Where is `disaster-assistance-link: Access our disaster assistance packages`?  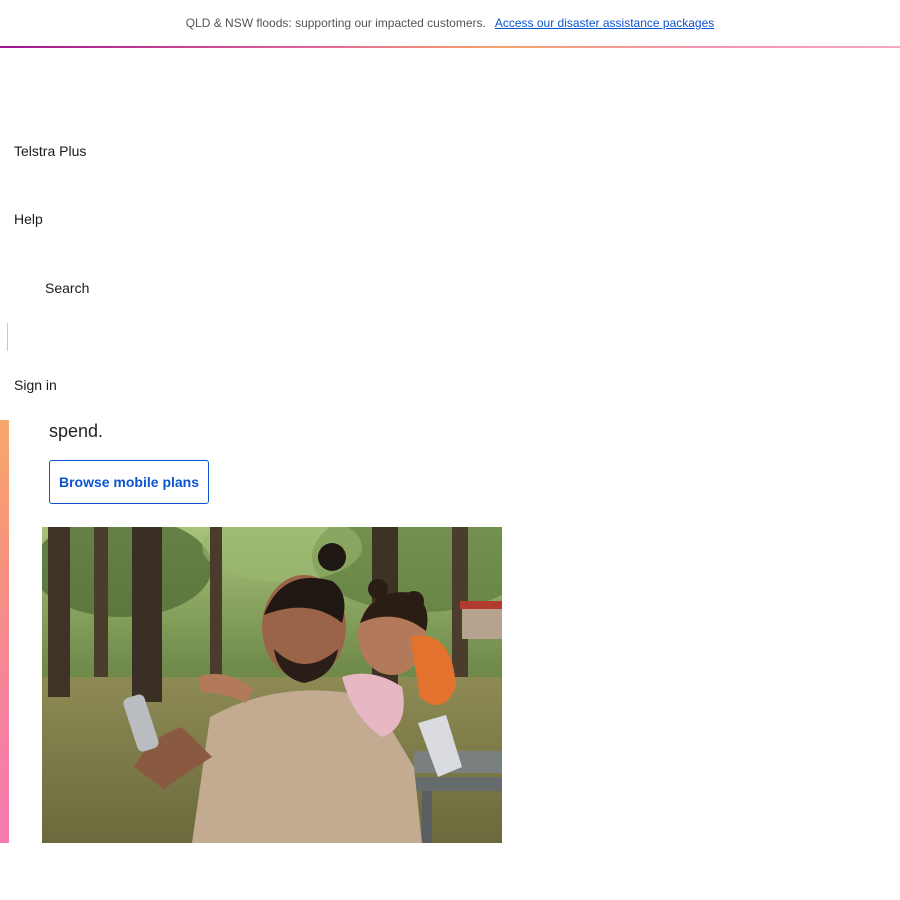
disaster-assistance-link: Access our disaster assistance packages is located at coordinates (604, 23).